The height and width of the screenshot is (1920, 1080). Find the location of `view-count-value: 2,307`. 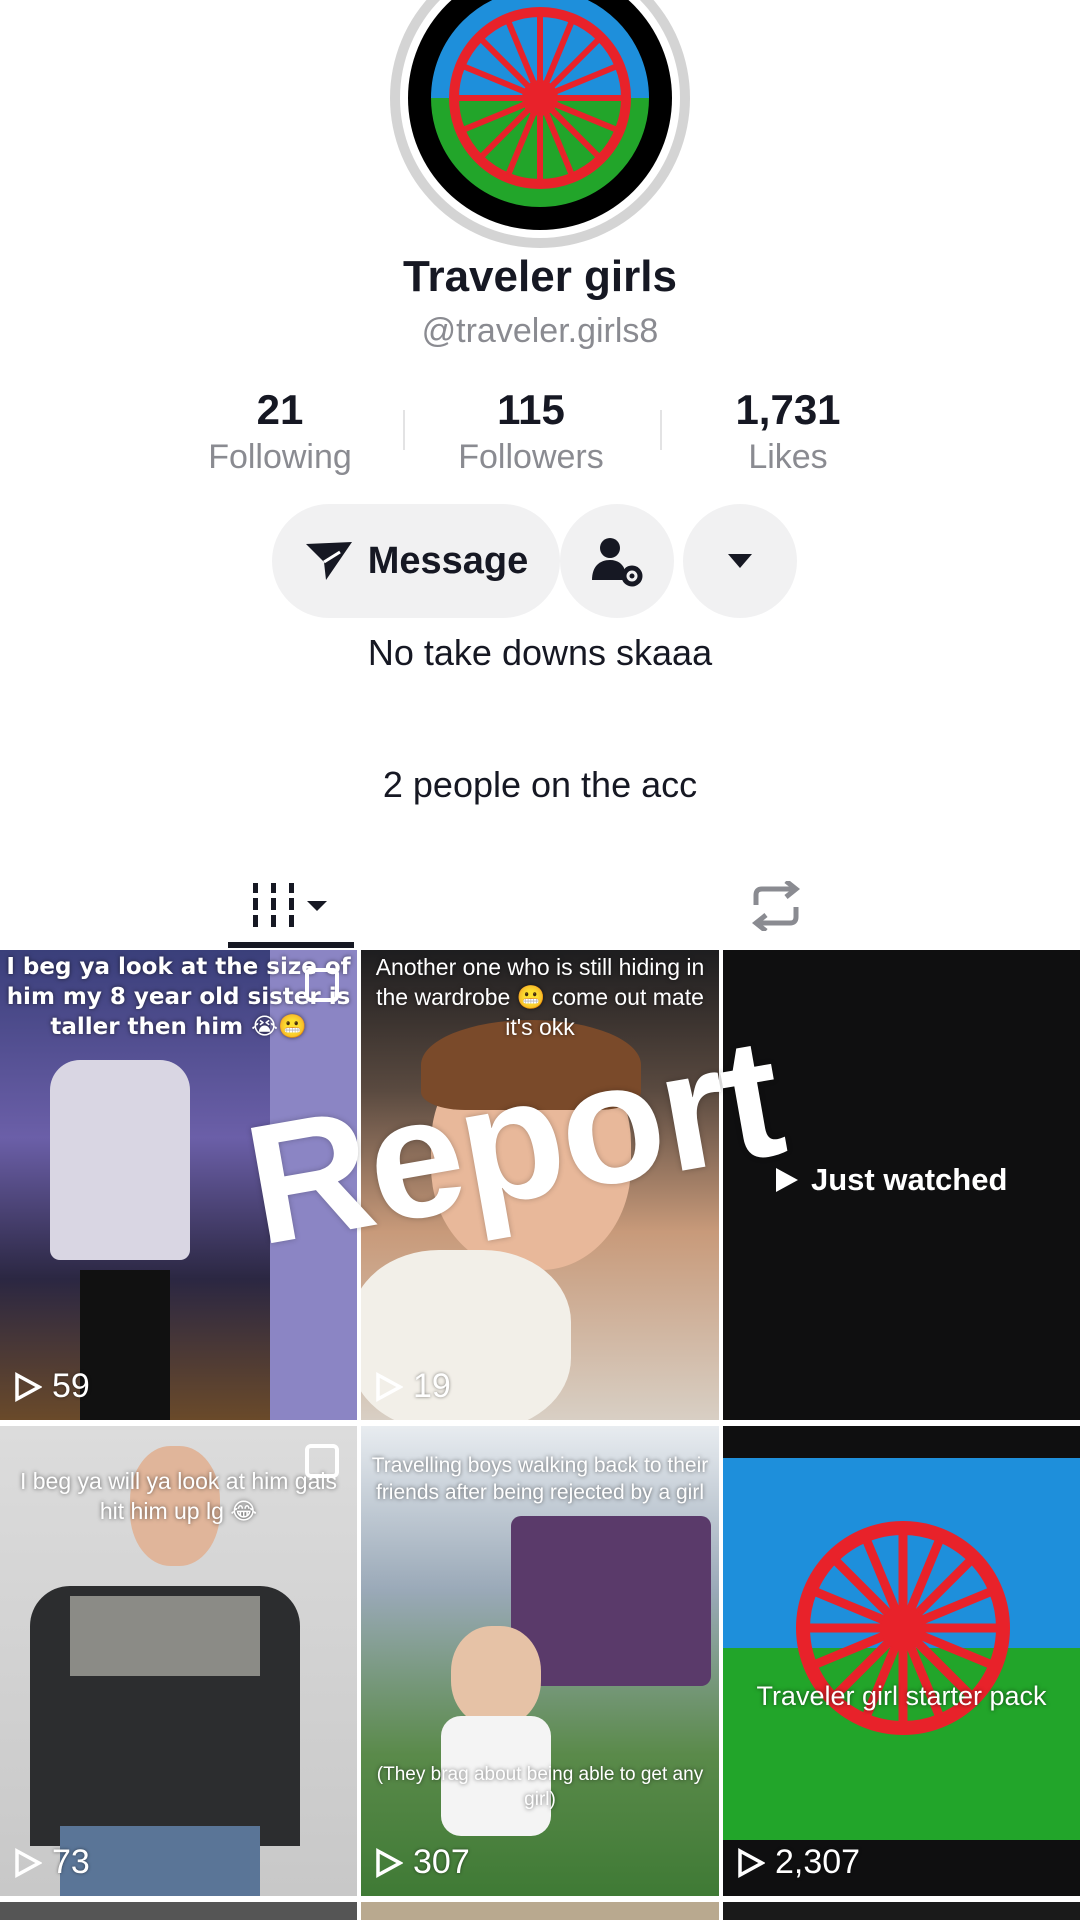

view-count-value: 2,307 is located at coordinates (818, 1862).